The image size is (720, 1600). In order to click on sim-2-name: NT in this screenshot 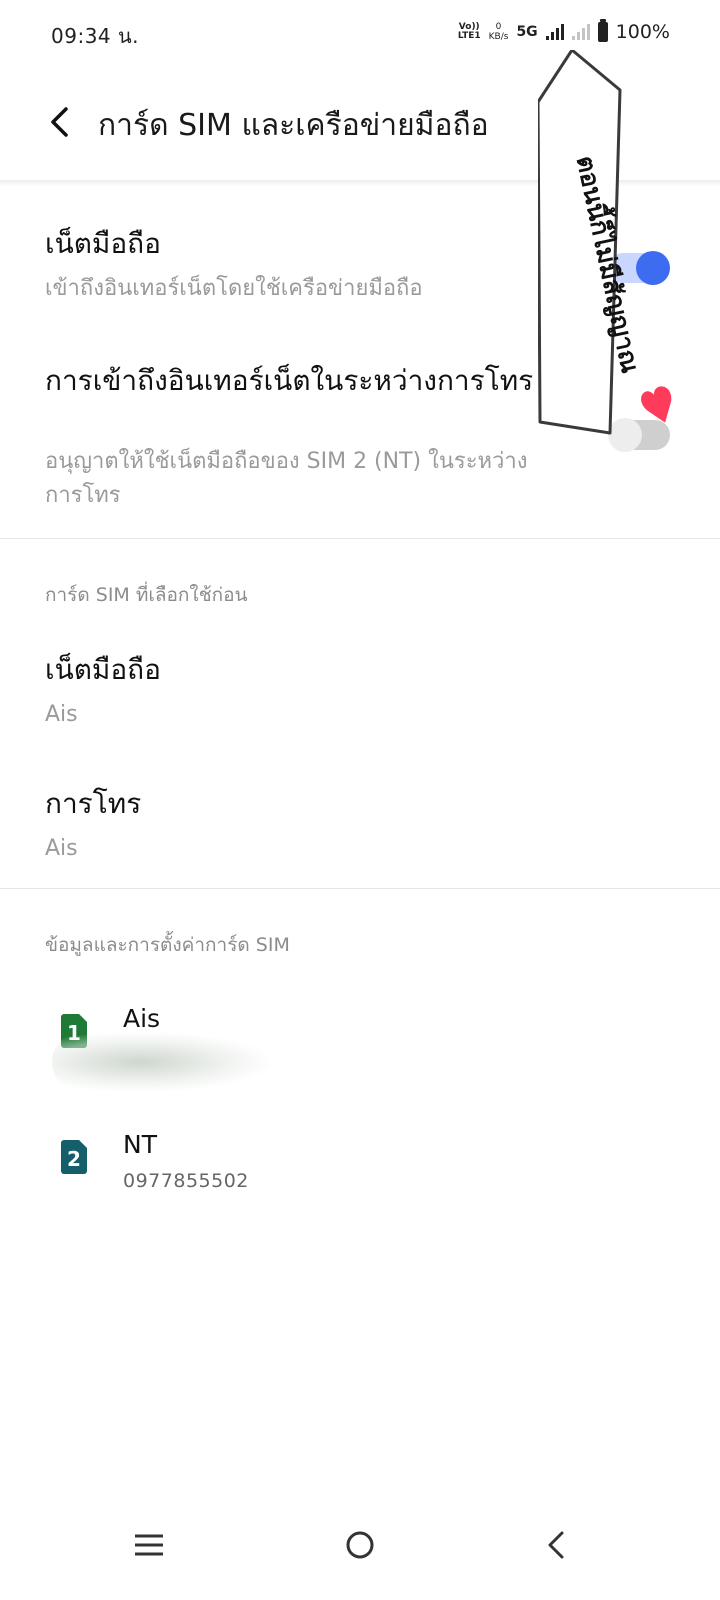, I will do `click(140, 1144)`.